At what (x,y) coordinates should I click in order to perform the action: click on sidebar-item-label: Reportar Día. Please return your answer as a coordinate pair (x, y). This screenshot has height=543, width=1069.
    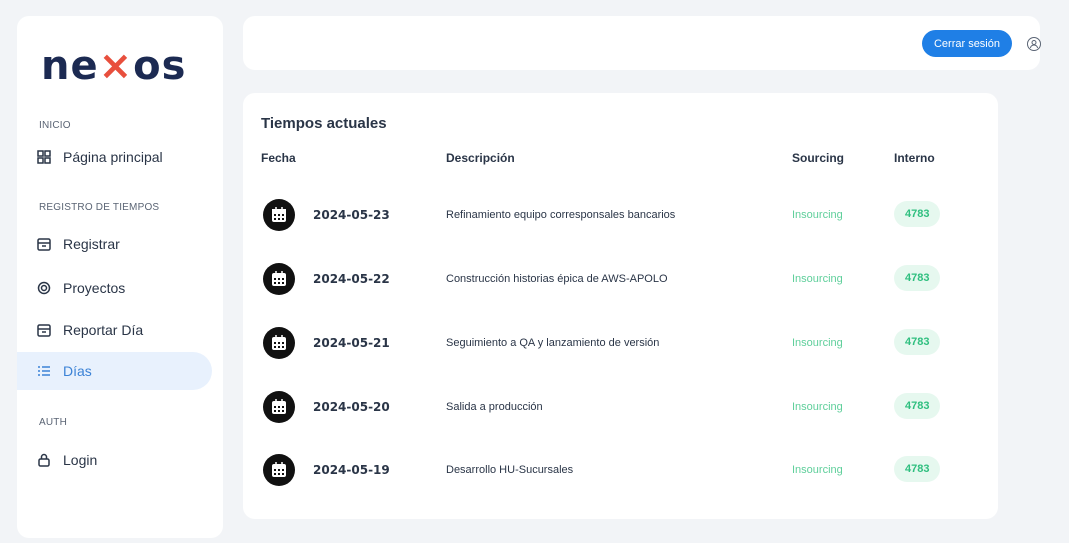
    Looking at the image, I should click on (103, 330).